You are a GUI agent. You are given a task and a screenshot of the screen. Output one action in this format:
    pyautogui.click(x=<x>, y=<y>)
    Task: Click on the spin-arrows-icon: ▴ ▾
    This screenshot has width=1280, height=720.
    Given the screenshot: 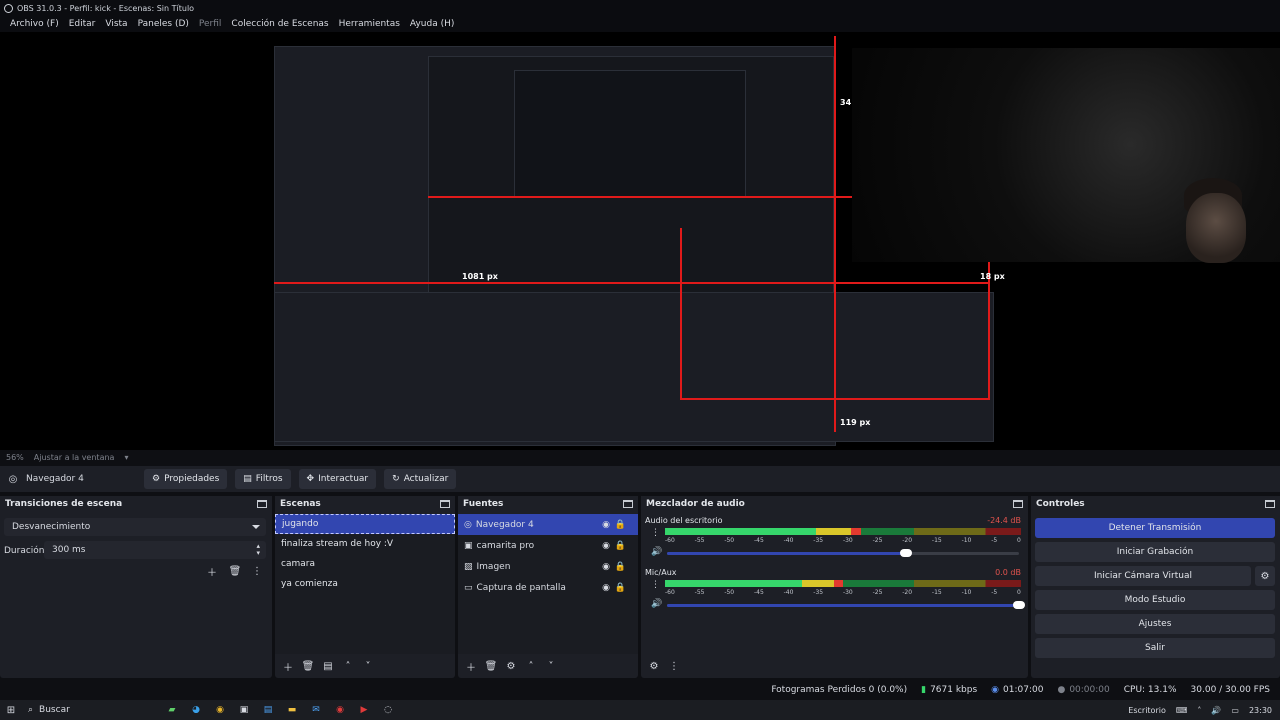 What is the action you would take?
    pyautogui.click(x=258, y=550)
    